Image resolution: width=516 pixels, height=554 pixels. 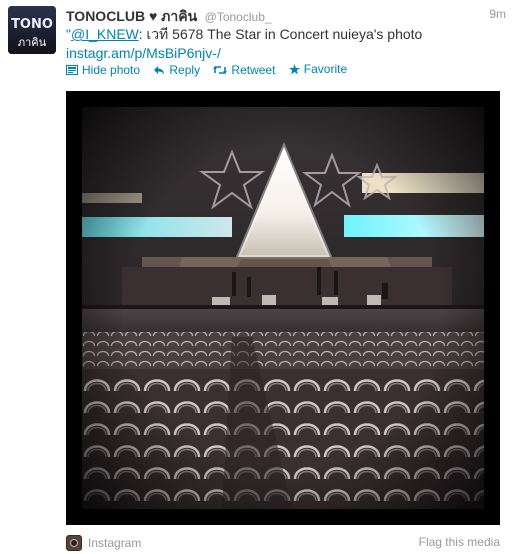 What do you see at coordinates (294, 68) in the screenshot?
I see `star-icon` at bounding box center [294, 68].